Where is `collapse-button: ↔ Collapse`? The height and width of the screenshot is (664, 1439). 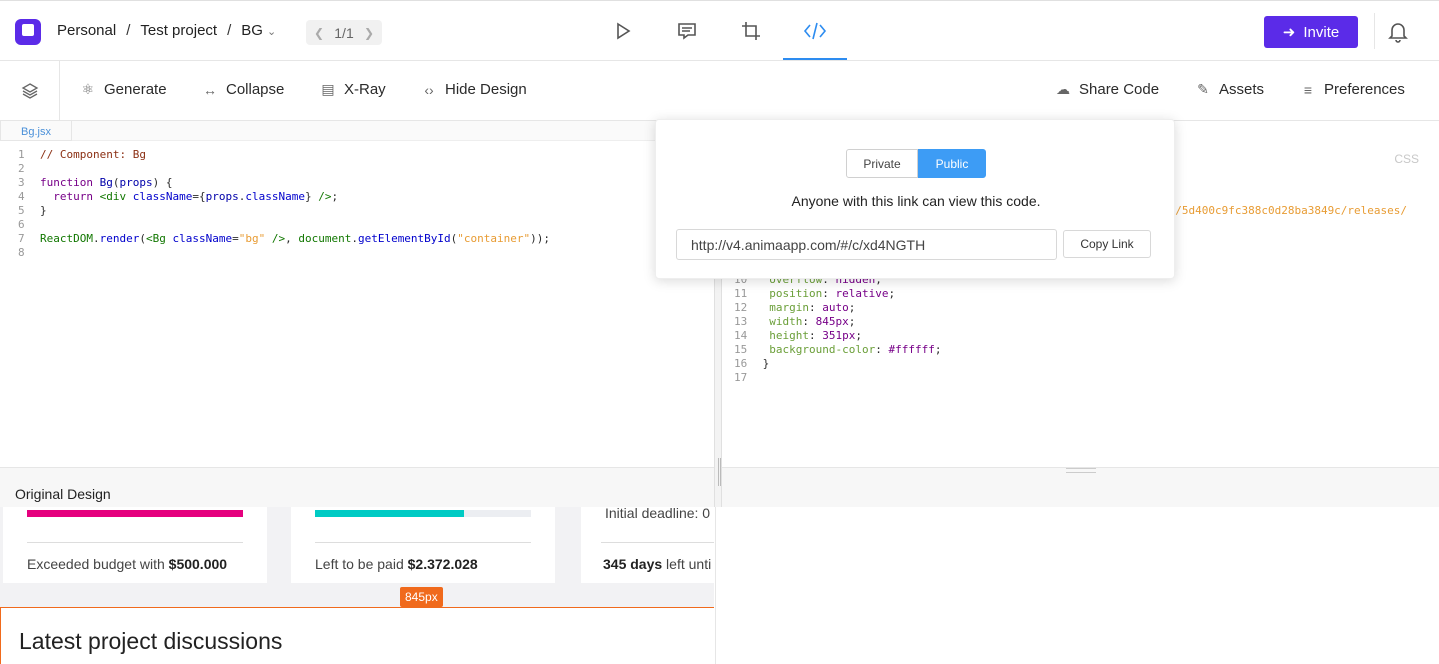
collapse-button: ↔ Collapse is located at coordinates (243, 89).